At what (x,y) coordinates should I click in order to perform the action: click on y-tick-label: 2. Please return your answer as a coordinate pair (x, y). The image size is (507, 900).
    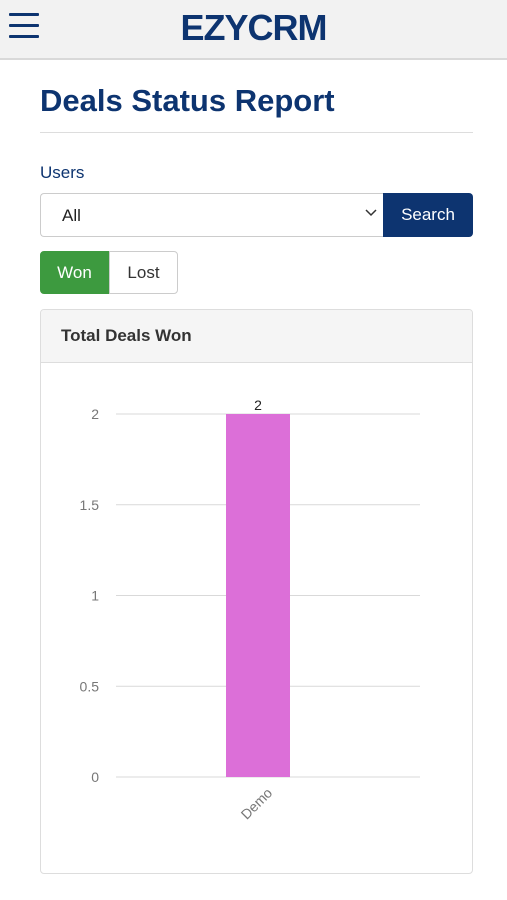
    Looking at the image, I should click on (95, 414).